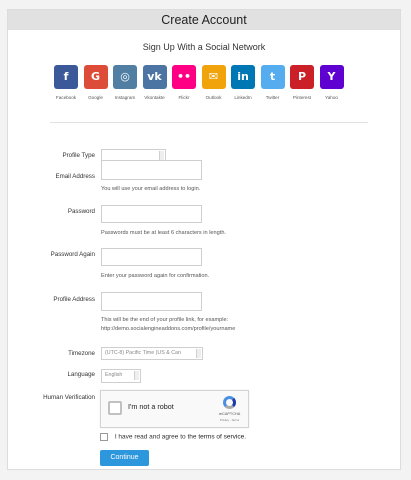  I want to click on linkedin-icon: in, so click(243, 77).